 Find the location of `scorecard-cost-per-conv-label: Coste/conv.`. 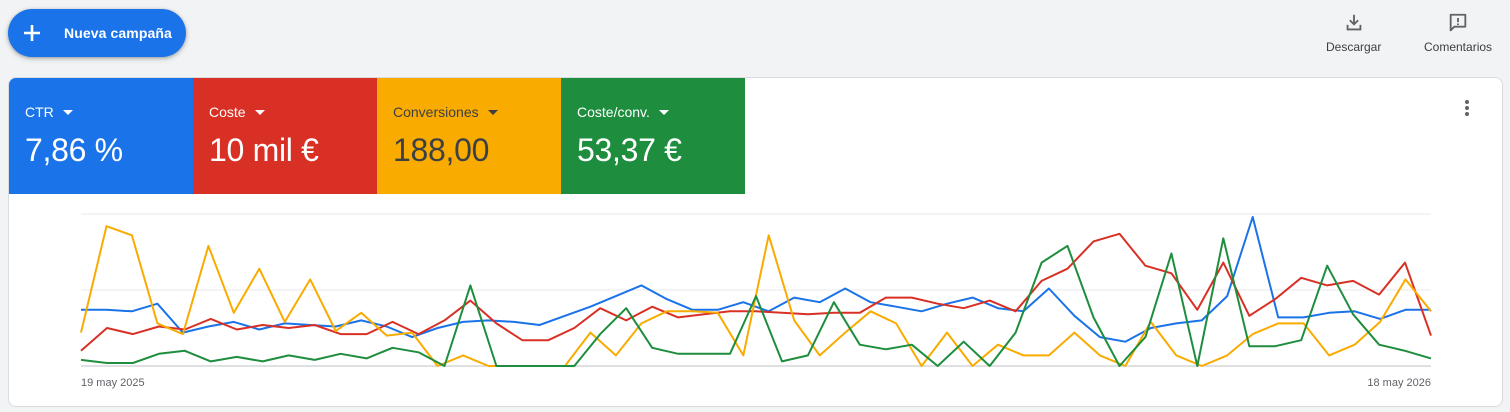

scorecard-cost-per-conv-label: Coste/conv. is located at coordinates (613, 112).